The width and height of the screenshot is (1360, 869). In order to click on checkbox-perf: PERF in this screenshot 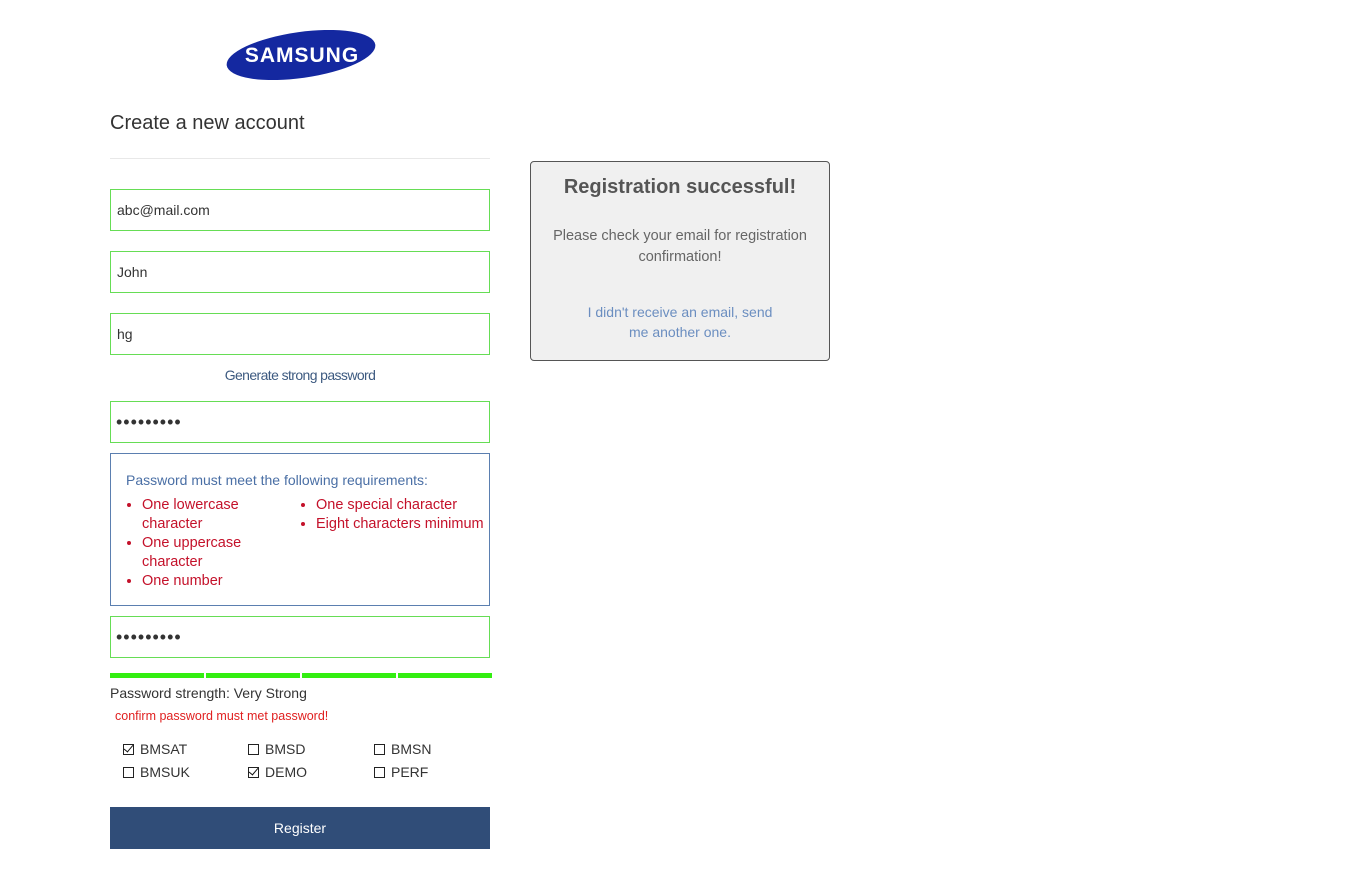, I will do `click(401, 772)`.